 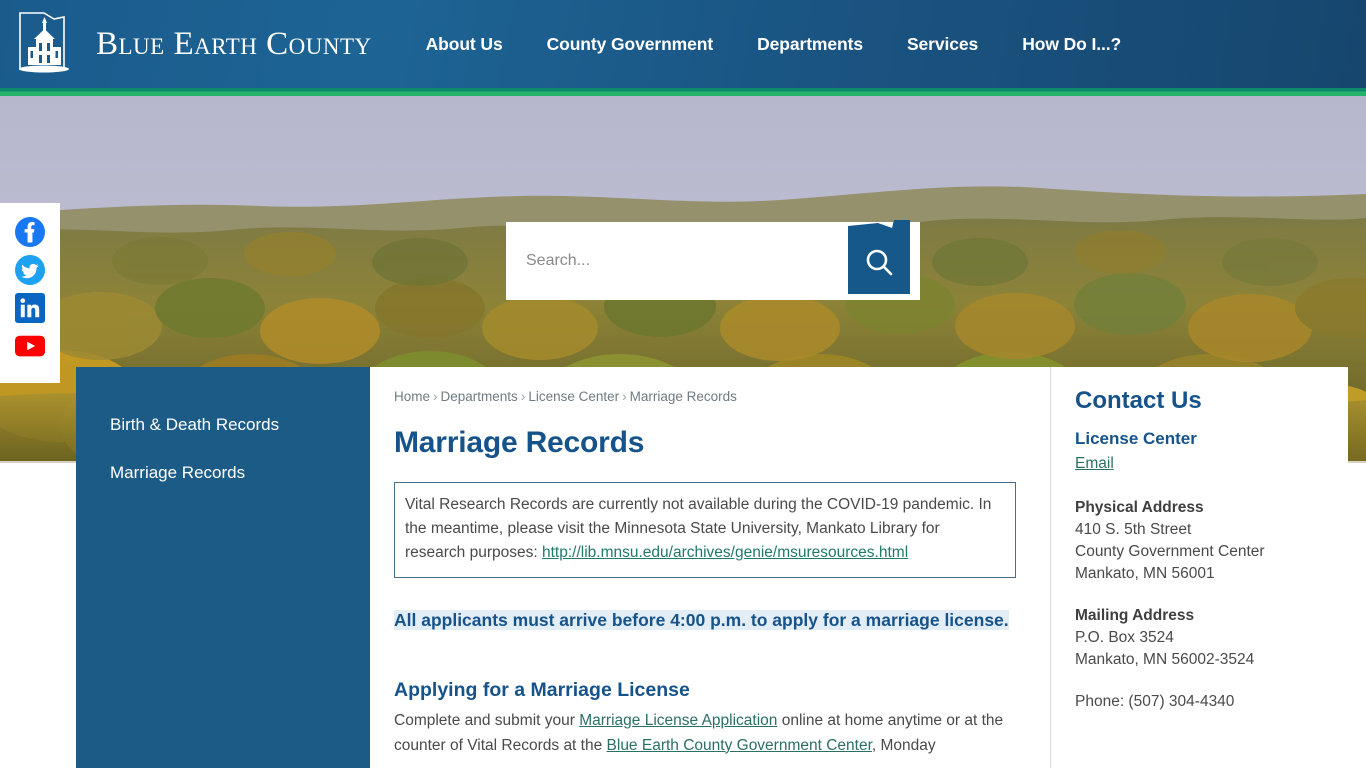 I want to click on nav-item-county-government: County Government, so click(x=630, y=44).